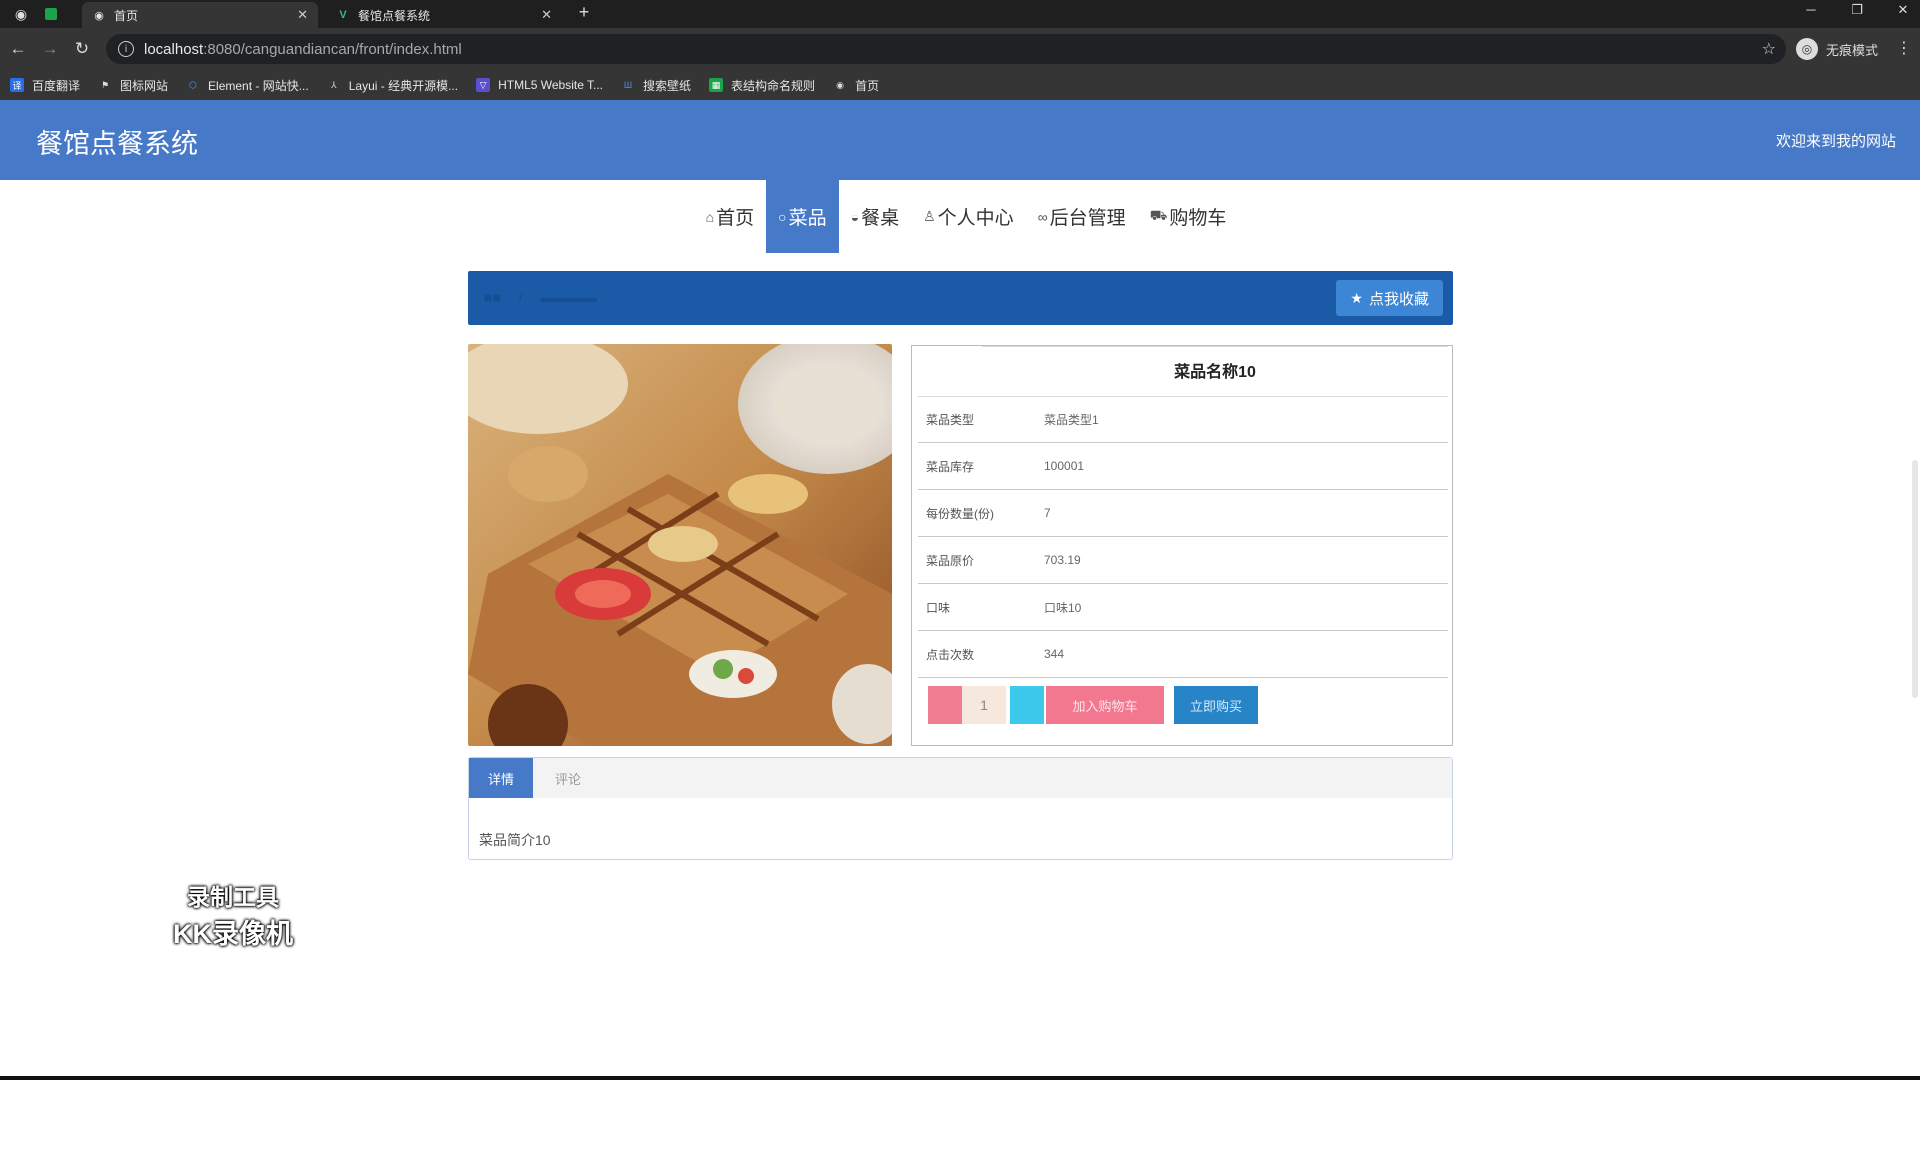 This screenshot has height=1176, width=1920. I want to click on site-header: 餐馆点餐系统 欢迎来到我的网站, so click(960, 140).